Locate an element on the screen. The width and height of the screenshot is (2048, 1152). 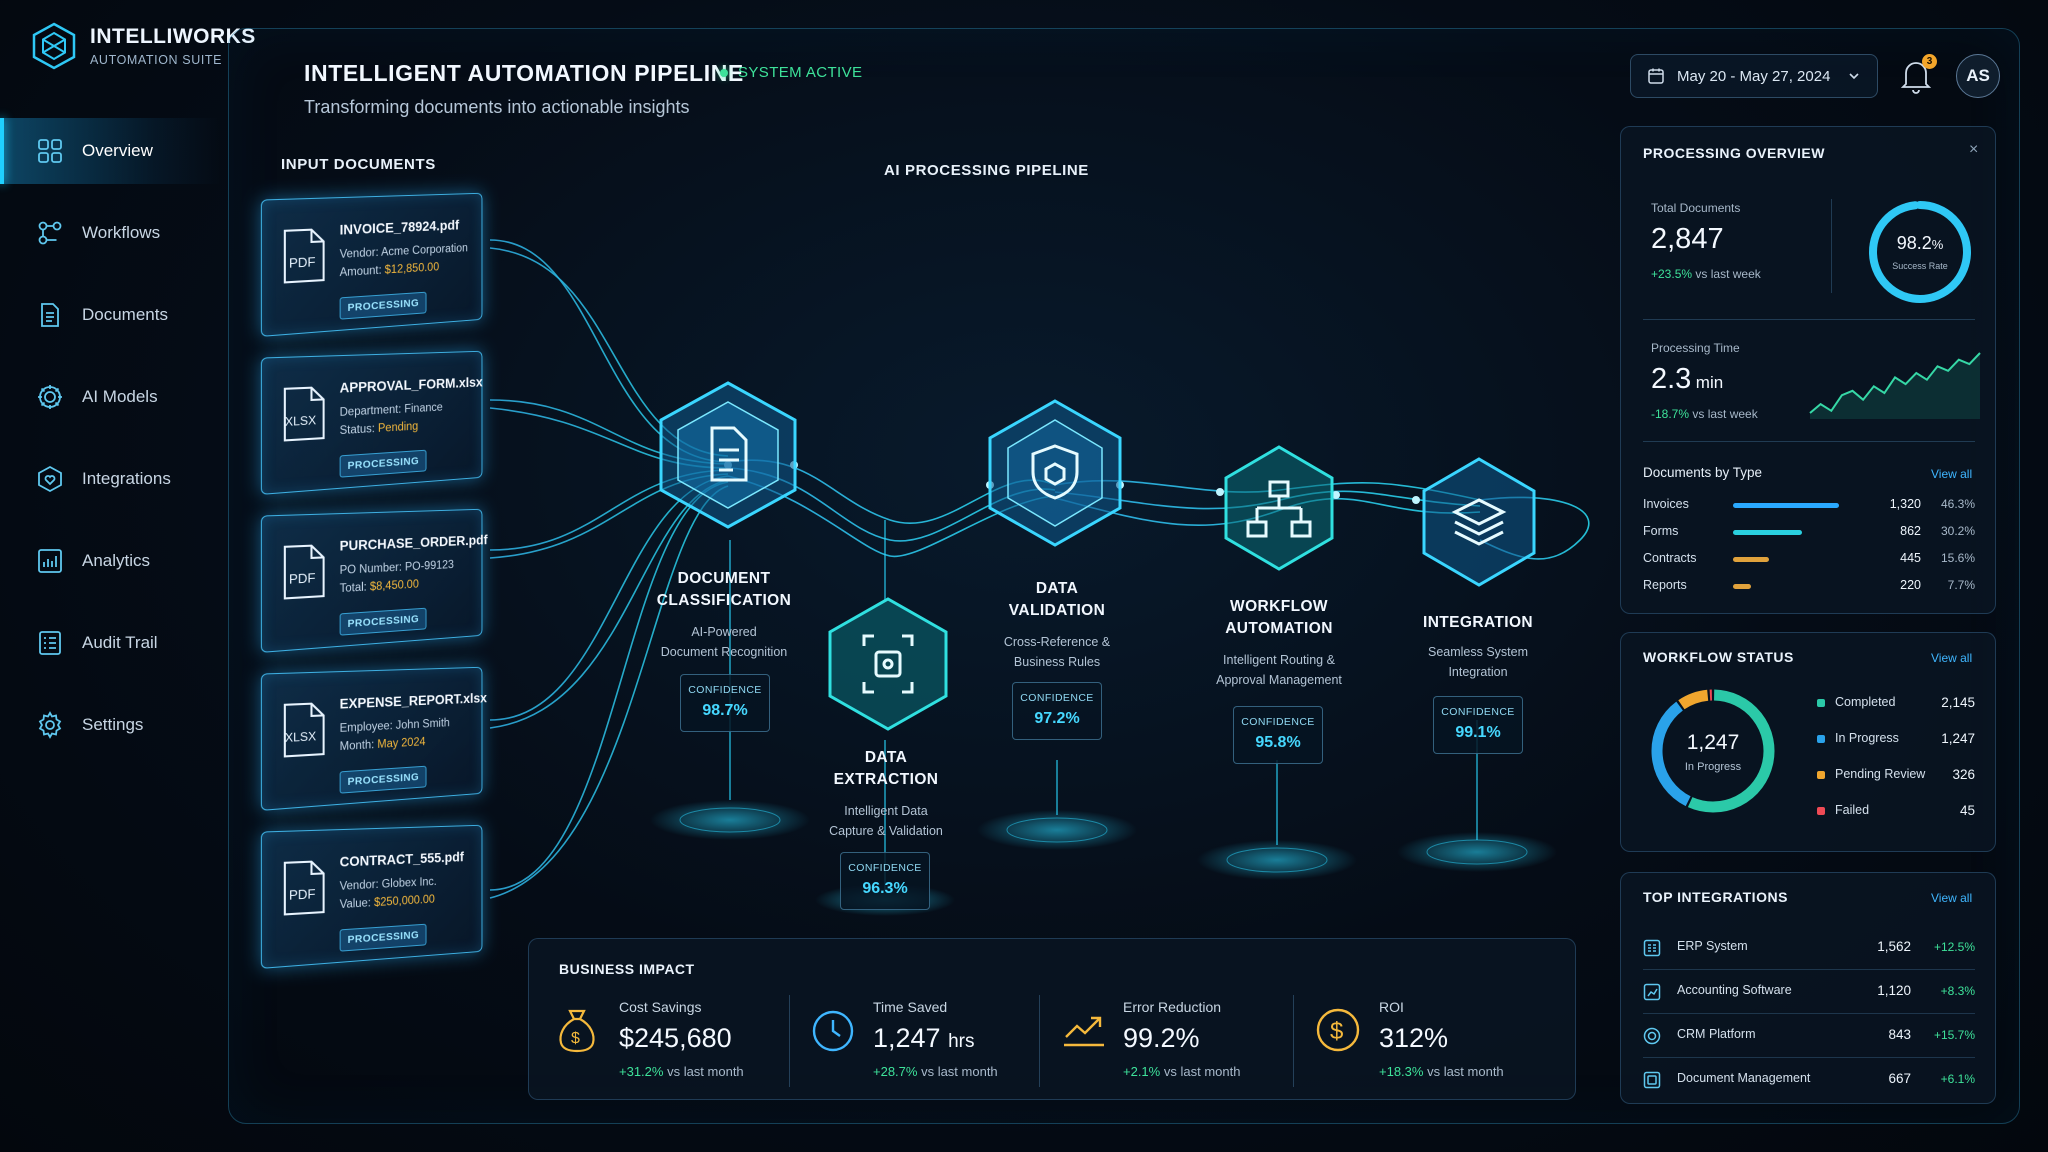
panel-title: TOP INTEGRATIONS is located at coordinates (1715, 897).